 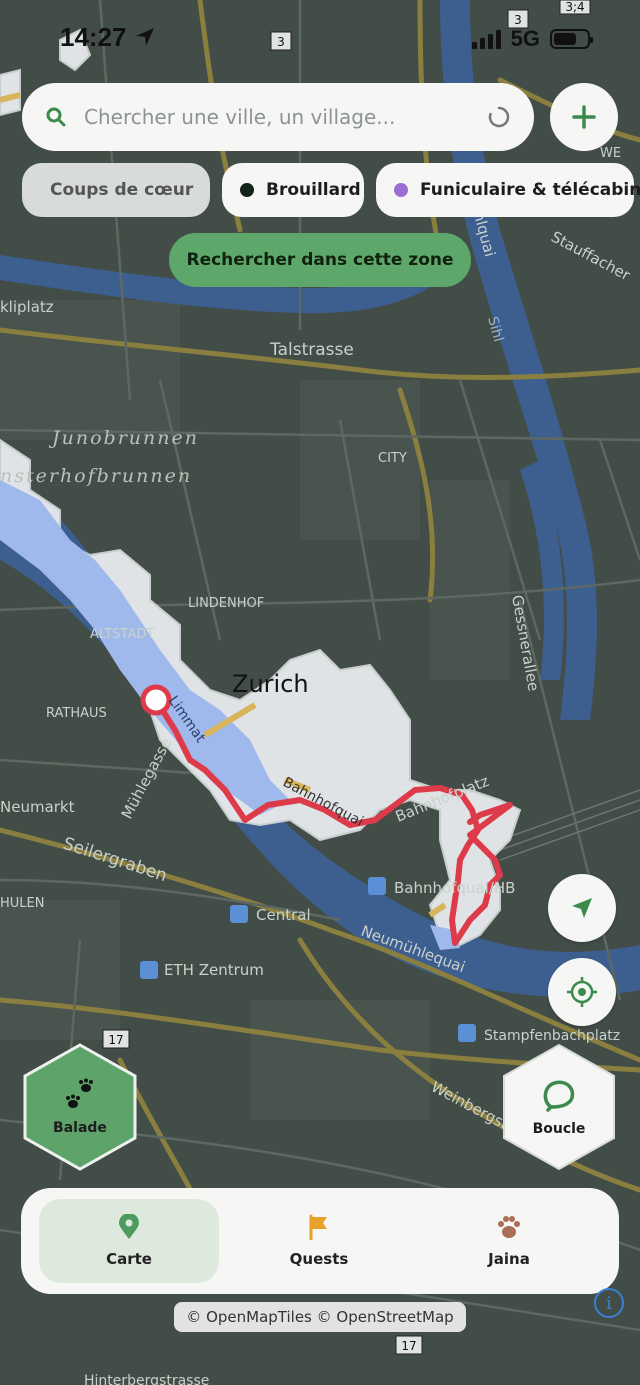 What do you see at coordinates (559, 1096) in the screenshot?
I see `loop-icon` at bounding box center [559, 1096].